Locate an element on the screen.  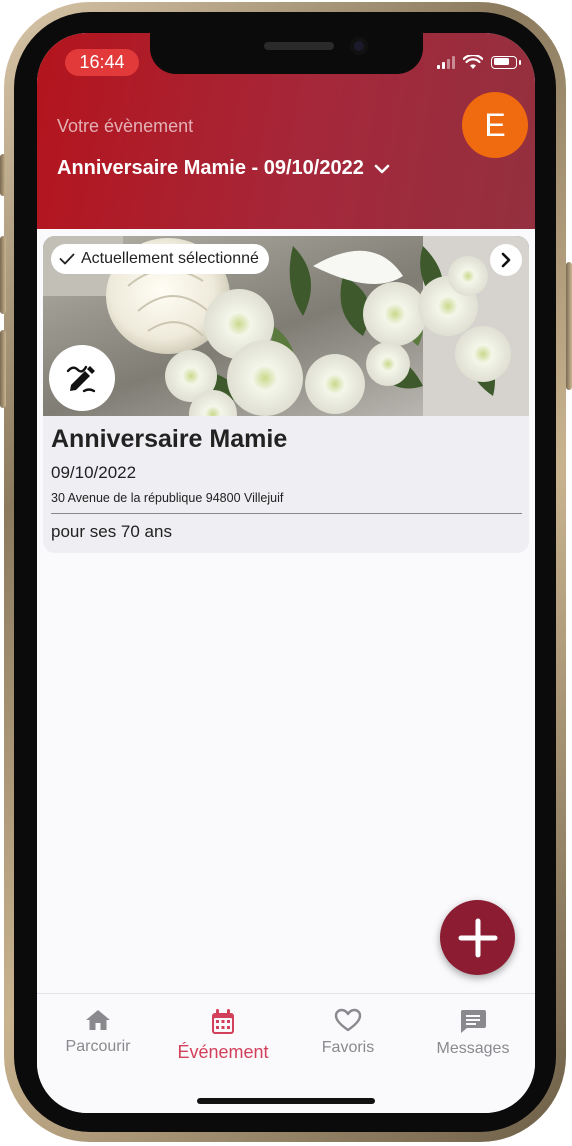
calendar-icon is located at coordinates (223, 1021).